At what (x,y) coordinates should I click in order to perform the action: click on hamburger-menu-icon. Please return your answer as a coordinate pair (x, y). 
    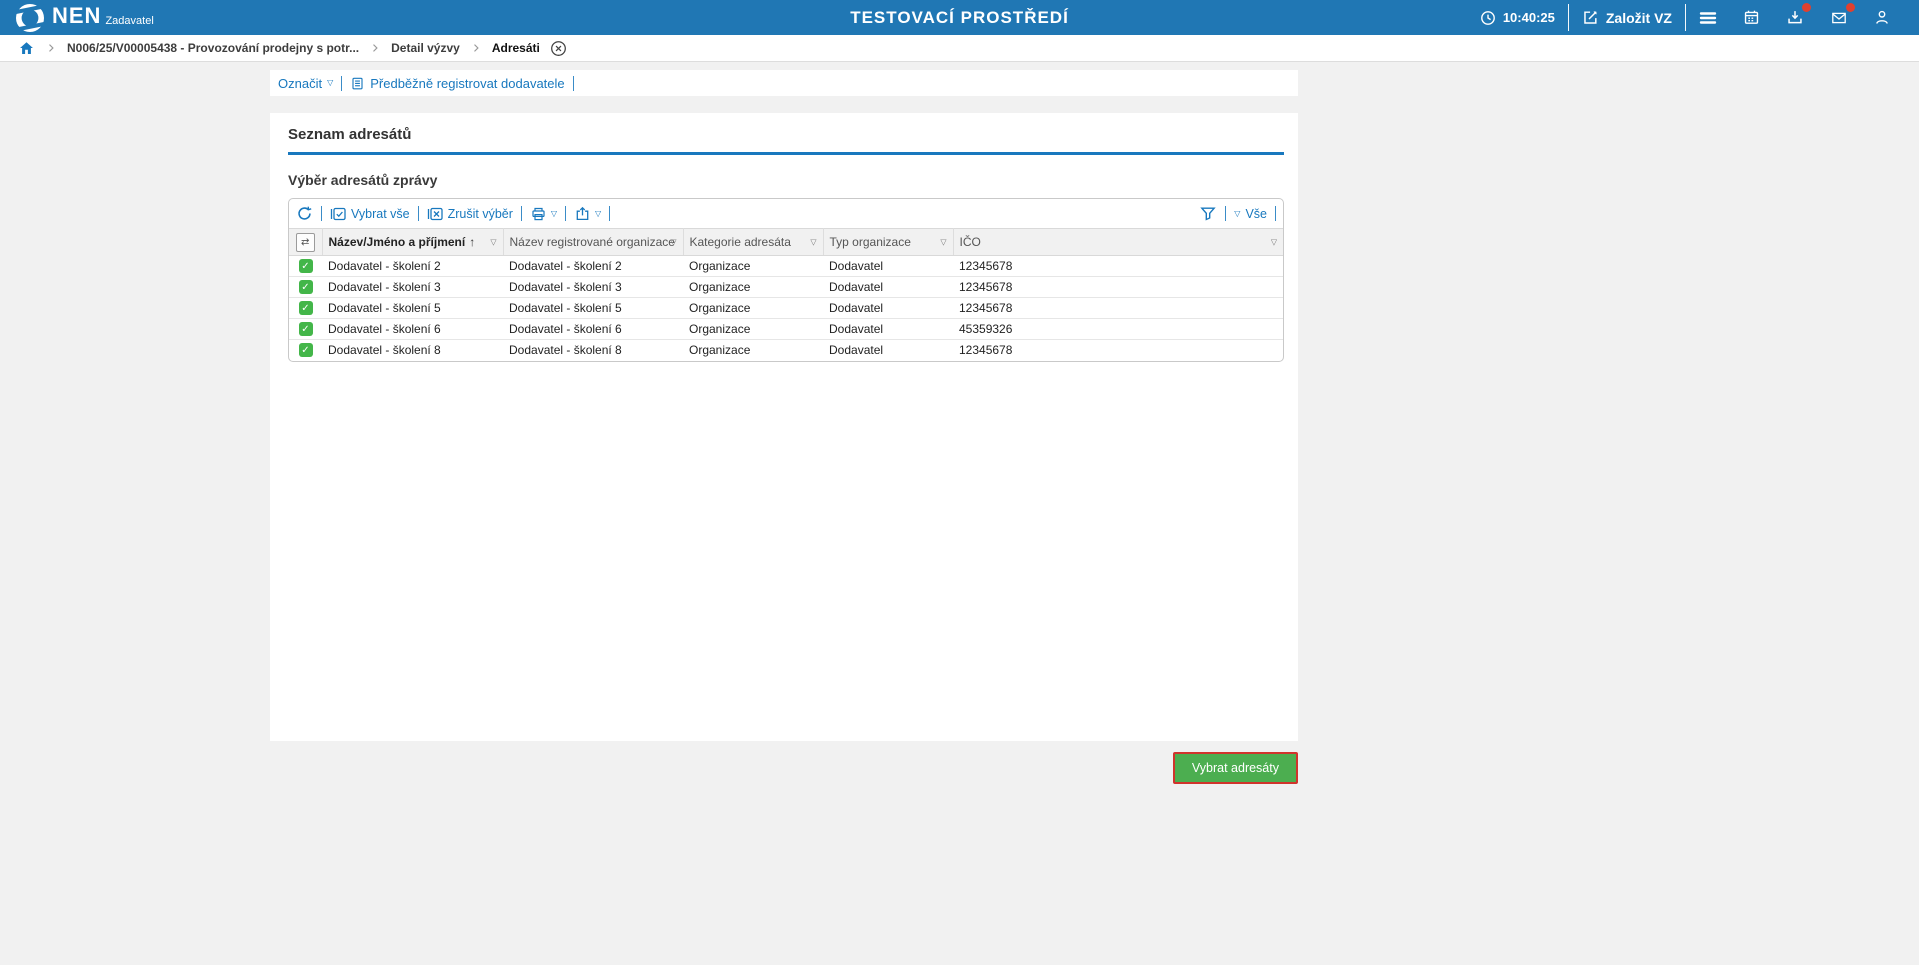
    Looking at the image, I should click on (1708, 18).